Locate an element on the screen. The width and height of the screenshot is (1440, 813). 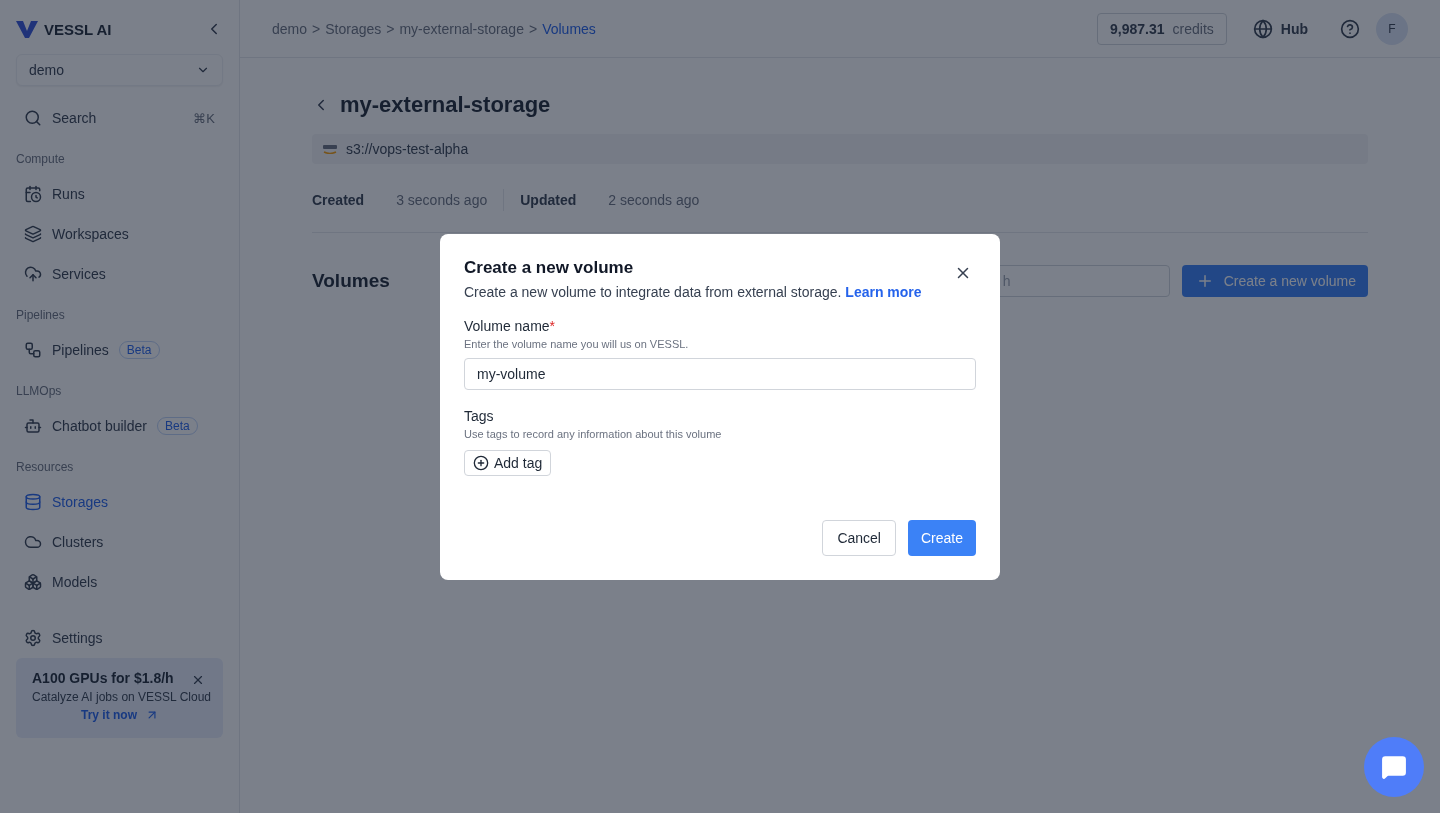
close-icon is located at coordinates (198, 680).